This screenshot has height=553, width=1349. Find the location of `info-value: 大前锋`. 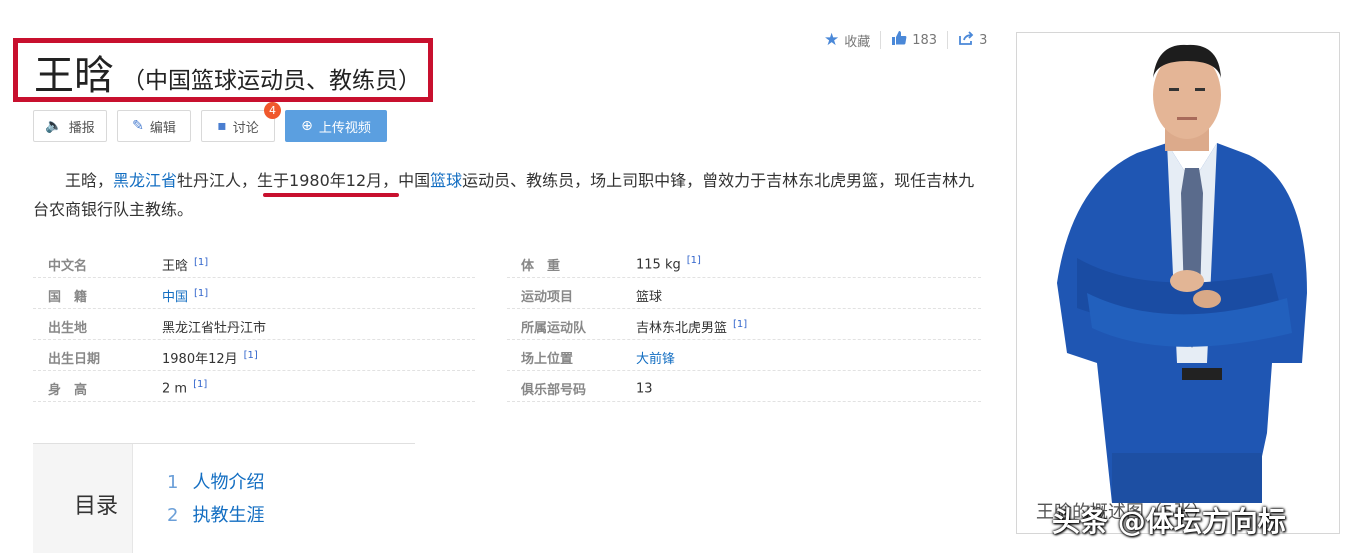

info-value: 大前锋 is located at coordinates (658, 357).